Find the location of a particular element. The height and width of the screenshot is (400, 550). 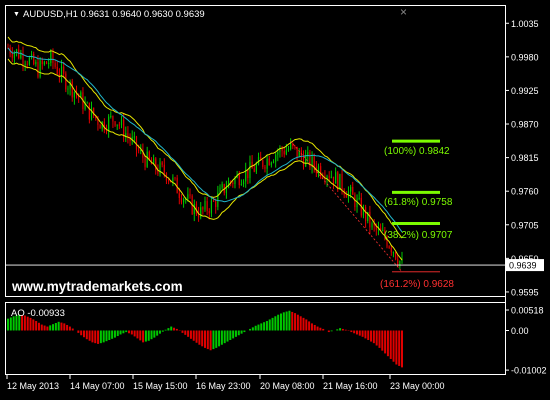

price-tick-label: 0.9760 is located at coordinates (525, 192).